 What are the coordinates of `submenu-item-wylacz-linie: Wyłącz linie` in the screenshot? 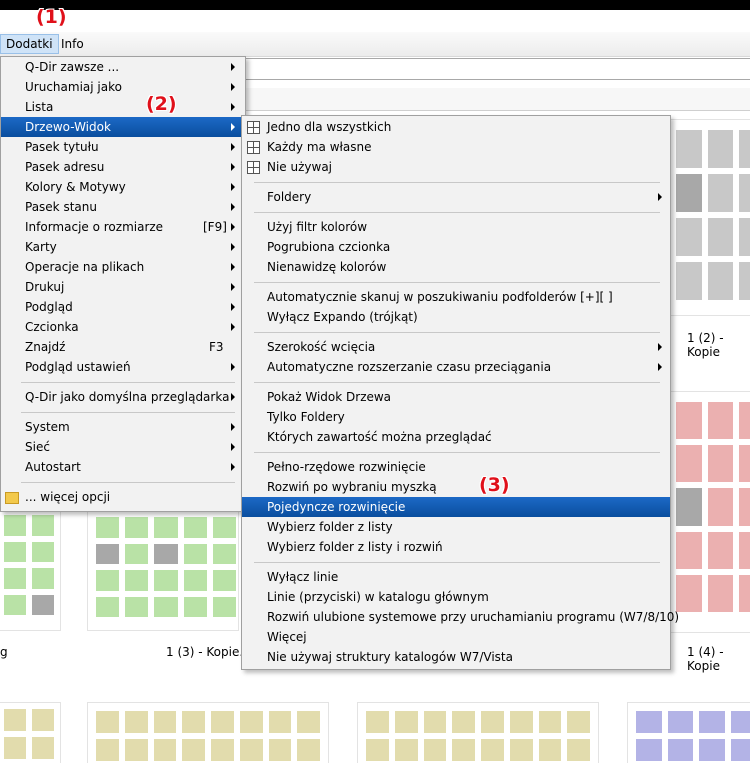 It's located at (456, 577).